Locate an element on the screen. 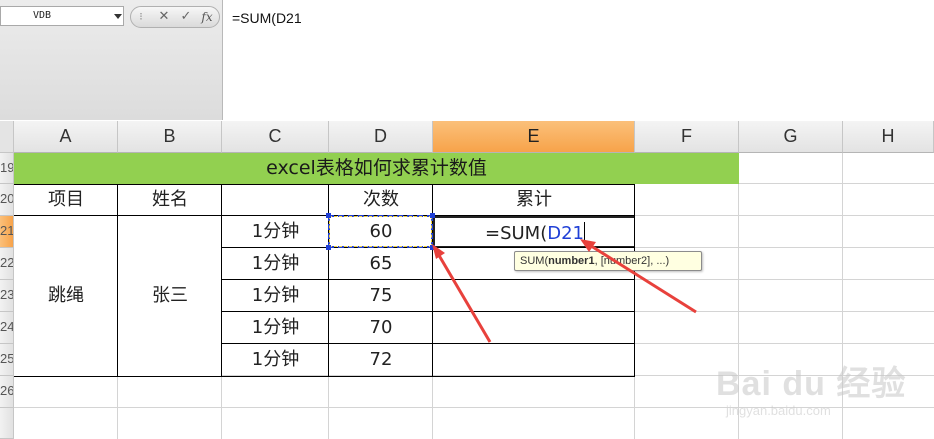 Image resolution: width=934 pixels, height=439 pixels. function-tooltip: SUM(number1, [number2], ...) is located at coordinates (608, 261).